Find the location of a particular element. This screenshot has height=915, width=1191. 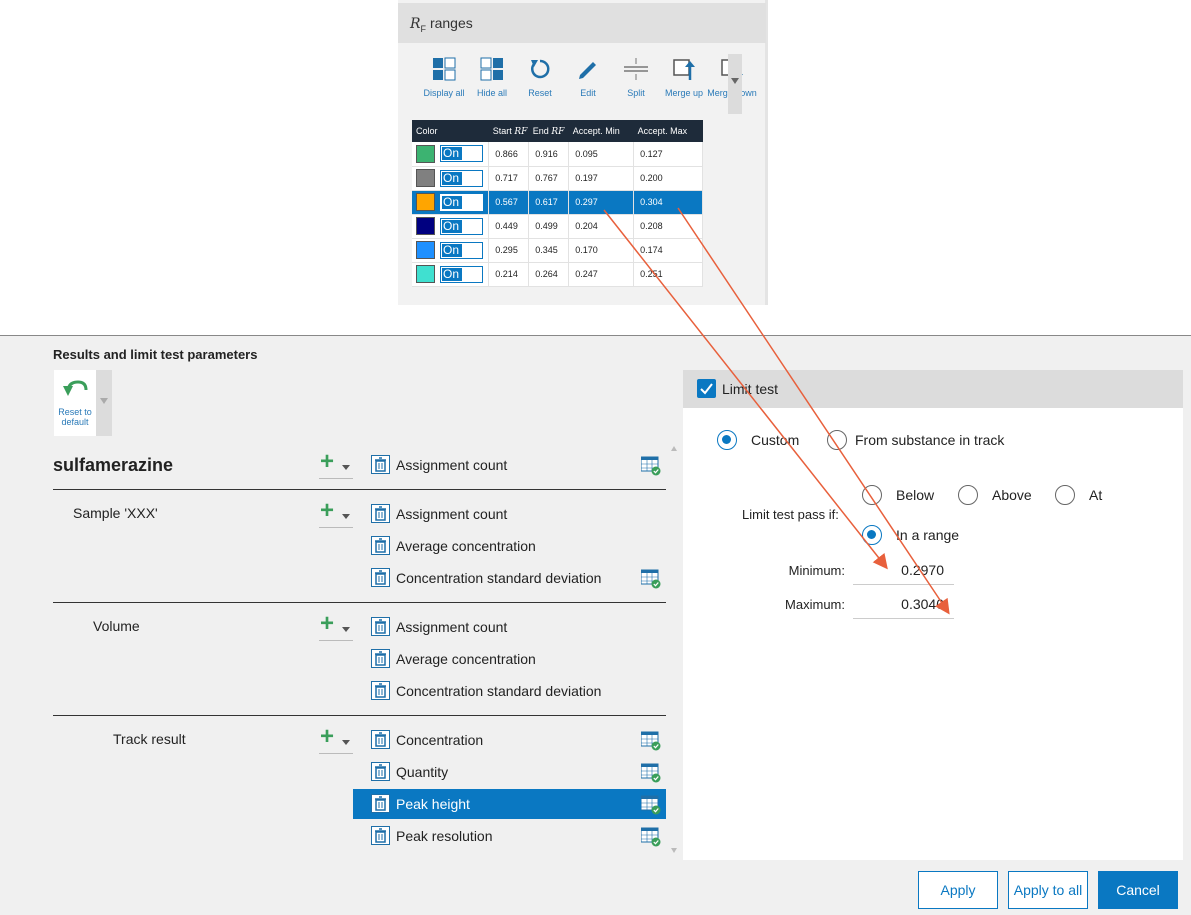

accept-max-cell: 0.127 is located at coordinates (668, 154).